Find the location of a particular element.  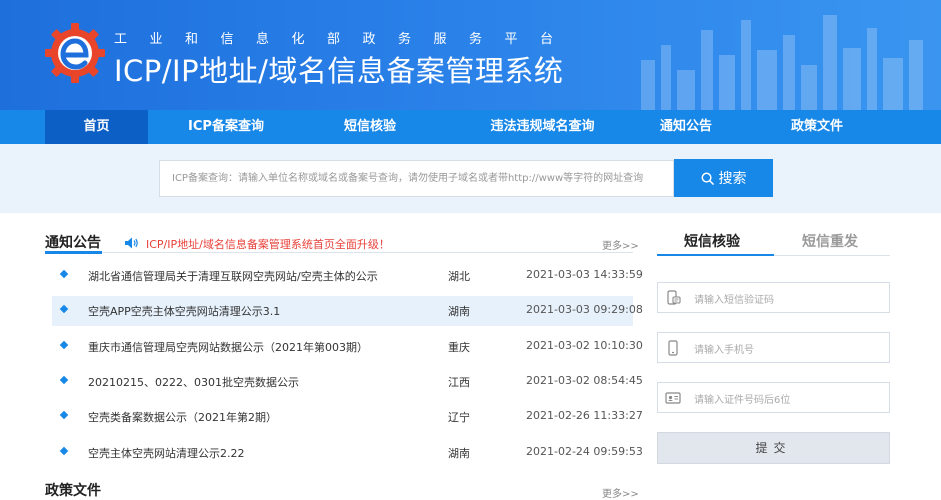

notice-province: 江西 is located at coordinates (459, 382).